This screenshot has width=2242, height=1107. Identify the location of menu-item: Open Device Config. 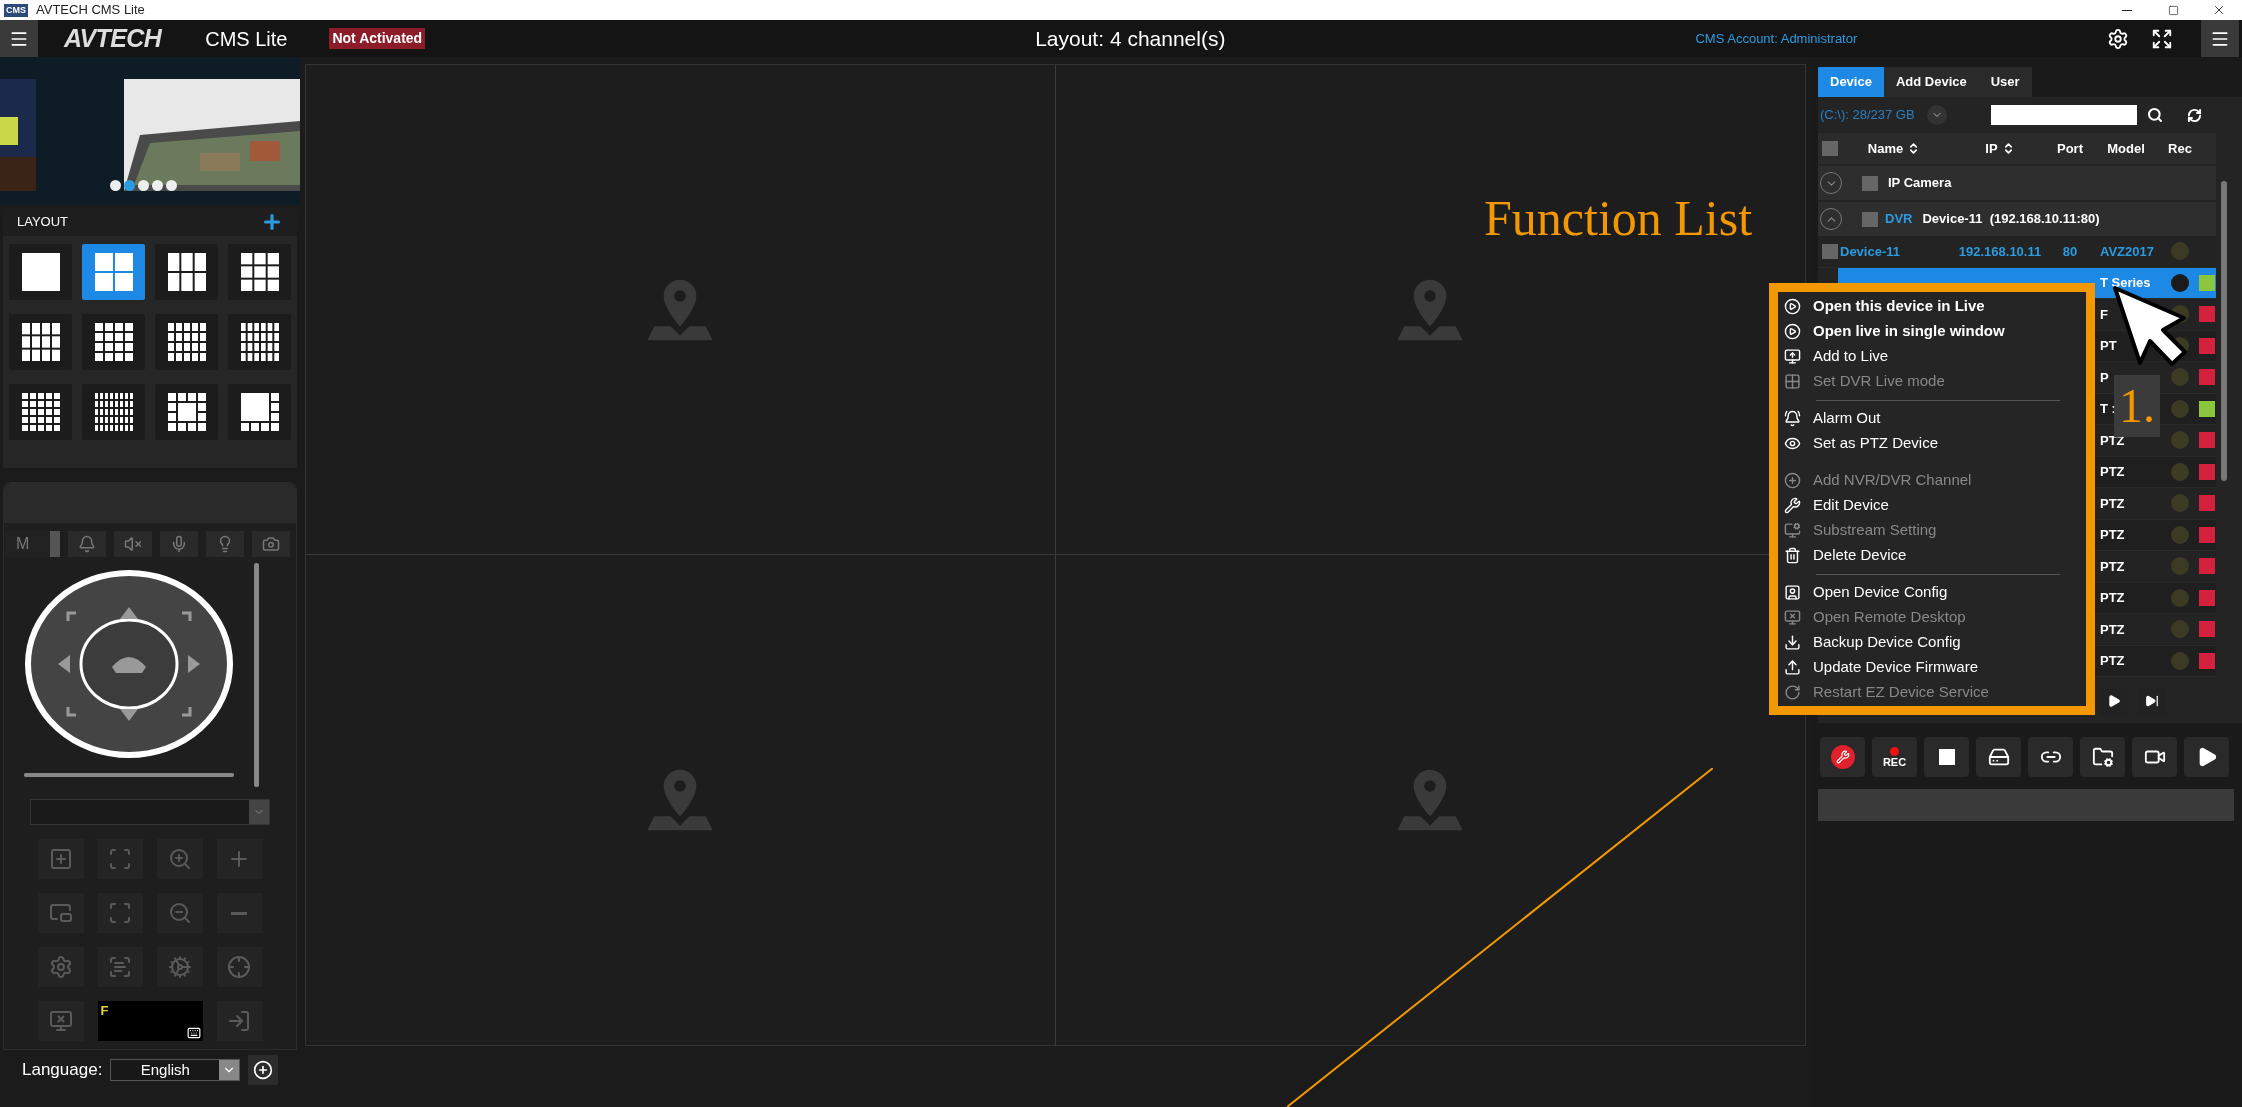
(1932, 592).